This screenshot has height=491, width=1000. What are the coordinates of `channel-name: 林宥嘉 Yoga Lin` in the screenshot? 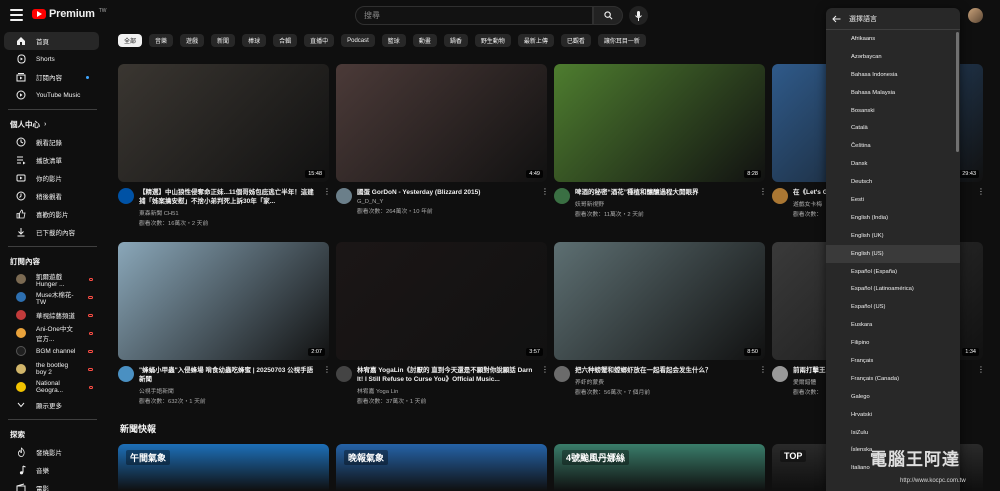 It's located at (446, 390).